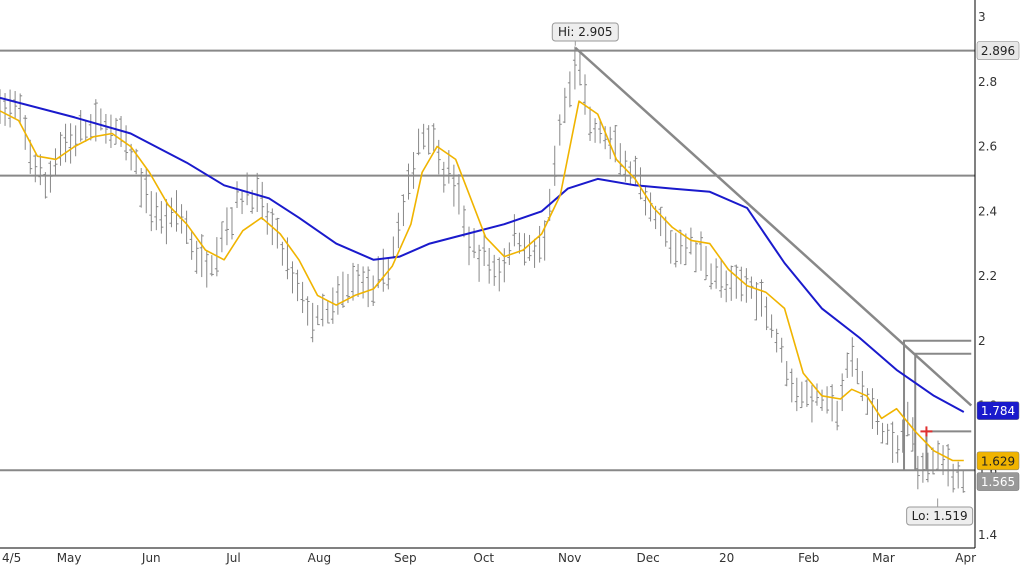 The width and height of the screenshot is (1024, 567). What do you see at coordinates (982, 17) in the screenshot?
I see `y-tick-label: 3` at bounding box center [982, 17].